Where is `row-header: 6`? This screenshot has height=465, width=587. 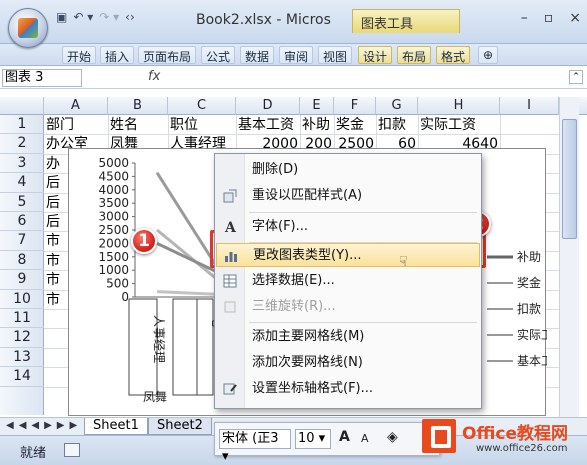
row-header: 6 is located at coordinates (22, 222).